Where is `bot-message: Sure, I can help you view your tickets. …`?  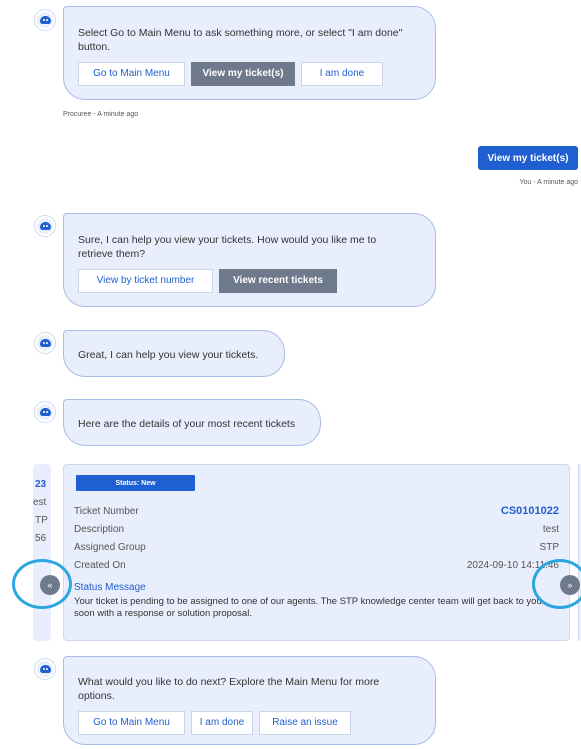
bot-message: Sure, I can help you view your tickets. … is located at coordinates (249, 260).